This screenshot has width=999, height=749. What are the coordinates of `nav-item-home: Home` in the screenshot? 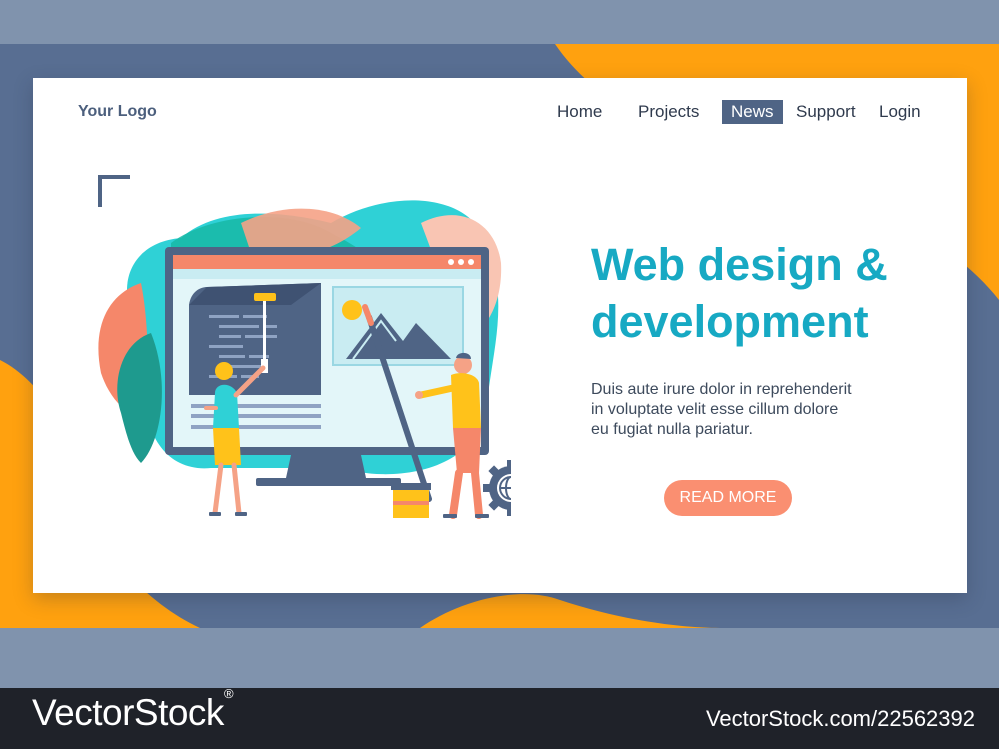 It's located at (579, 112).